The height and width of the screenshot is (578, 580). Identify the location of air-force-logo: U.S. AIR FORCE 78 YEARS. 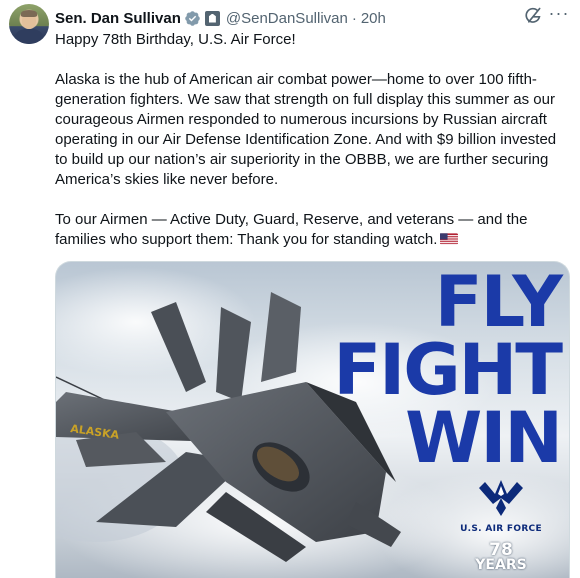
(501, 523).